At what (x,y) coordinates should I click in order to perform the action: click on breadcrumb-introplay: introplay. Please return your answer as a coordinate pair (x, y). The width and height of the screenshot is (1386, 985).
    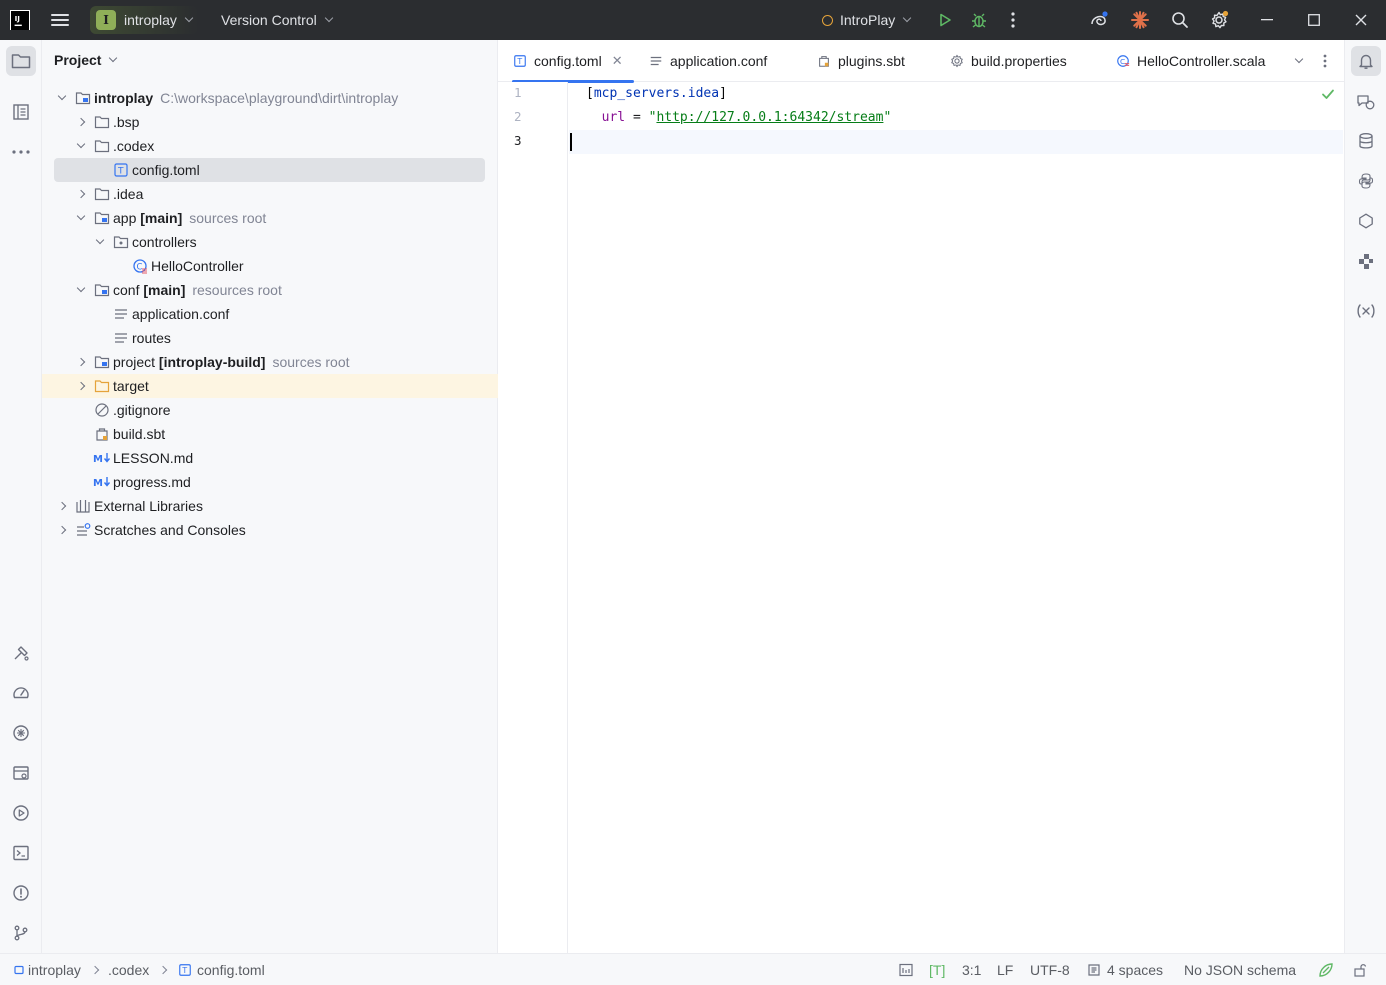
    Looking at the image, I should click on (47, 969).